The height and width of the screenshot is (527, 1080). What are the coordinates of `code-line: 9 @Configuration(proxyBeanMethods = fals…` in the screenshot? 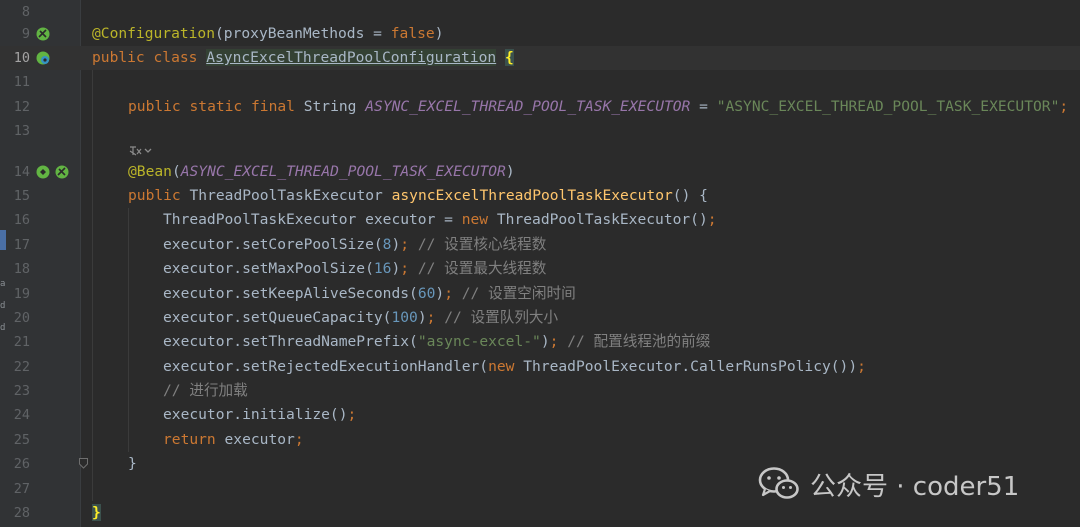 It's located at (540, 34).